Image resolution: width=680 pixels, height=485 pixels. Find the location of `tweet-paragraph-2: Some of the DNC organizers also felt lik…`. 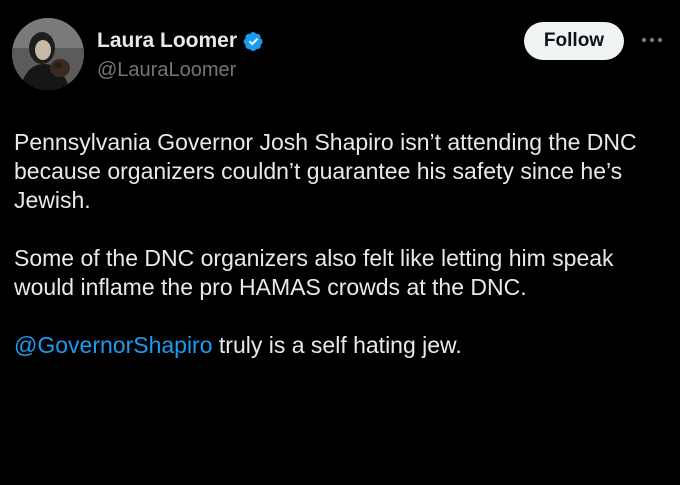

tweet-paragraph-2: Some of the DNC organizers also felt lik… is located at coordinates (314, 272).